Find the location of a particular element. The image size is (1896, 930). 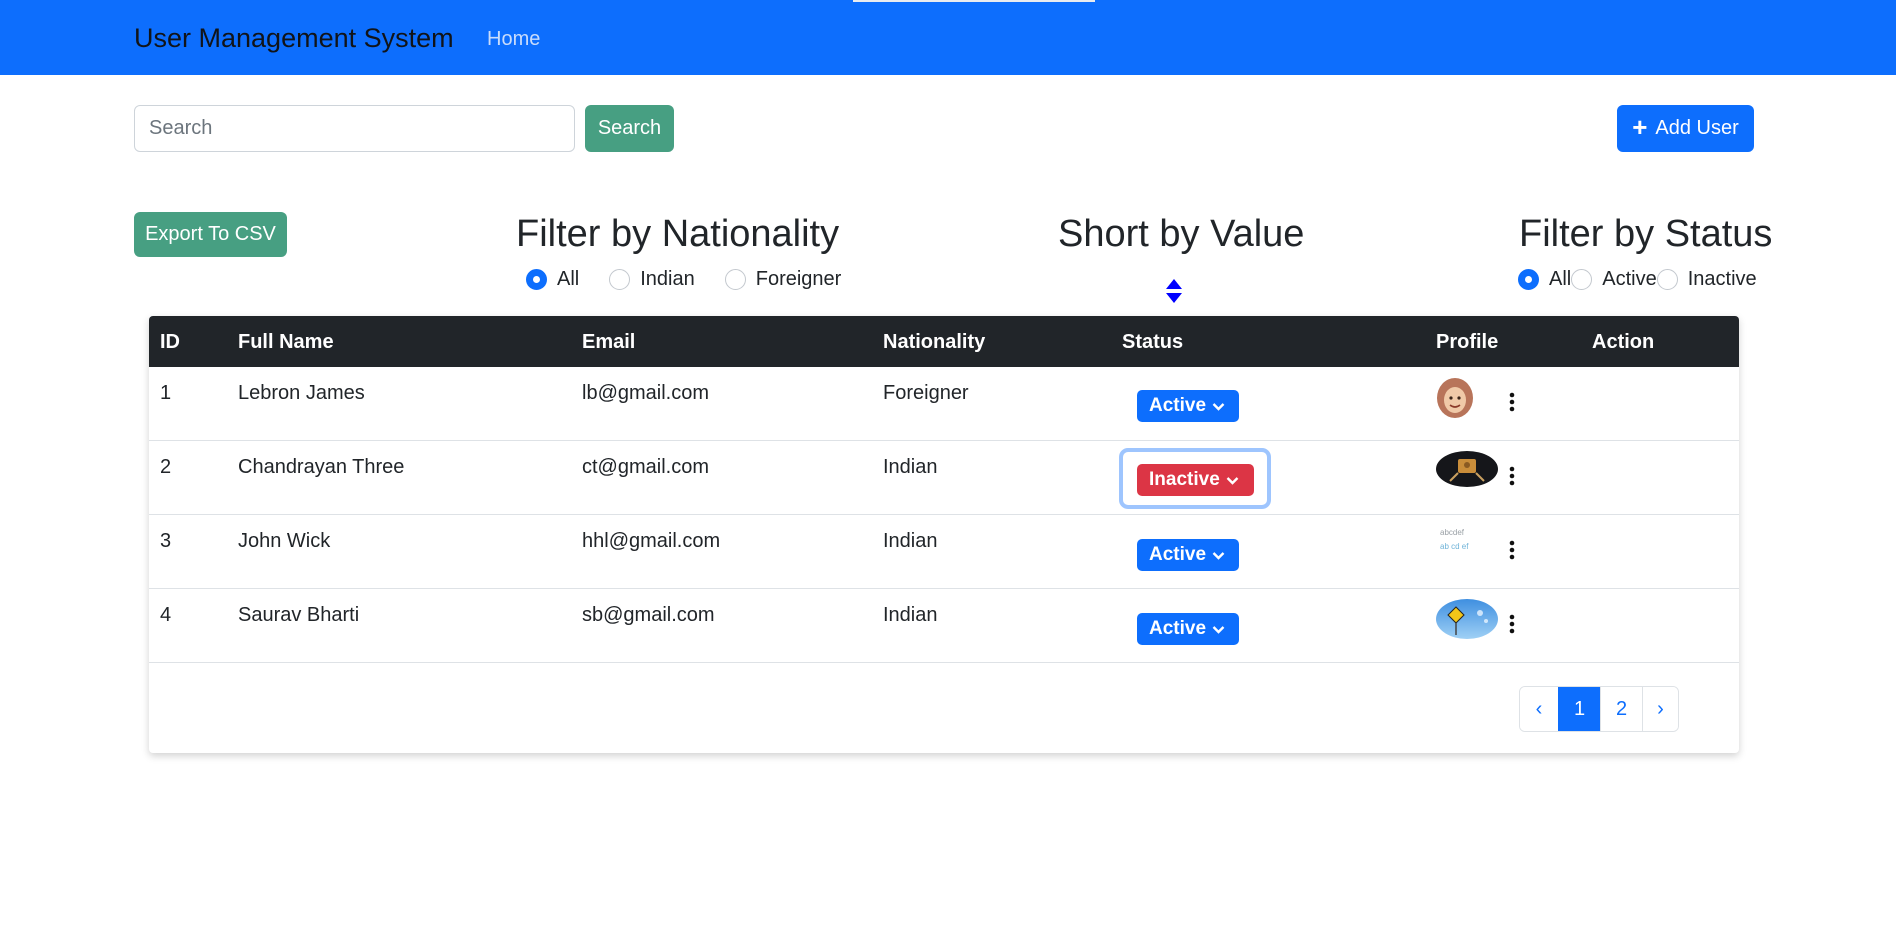

sort-title: Short by Value is located at coordinates (1181, 234).